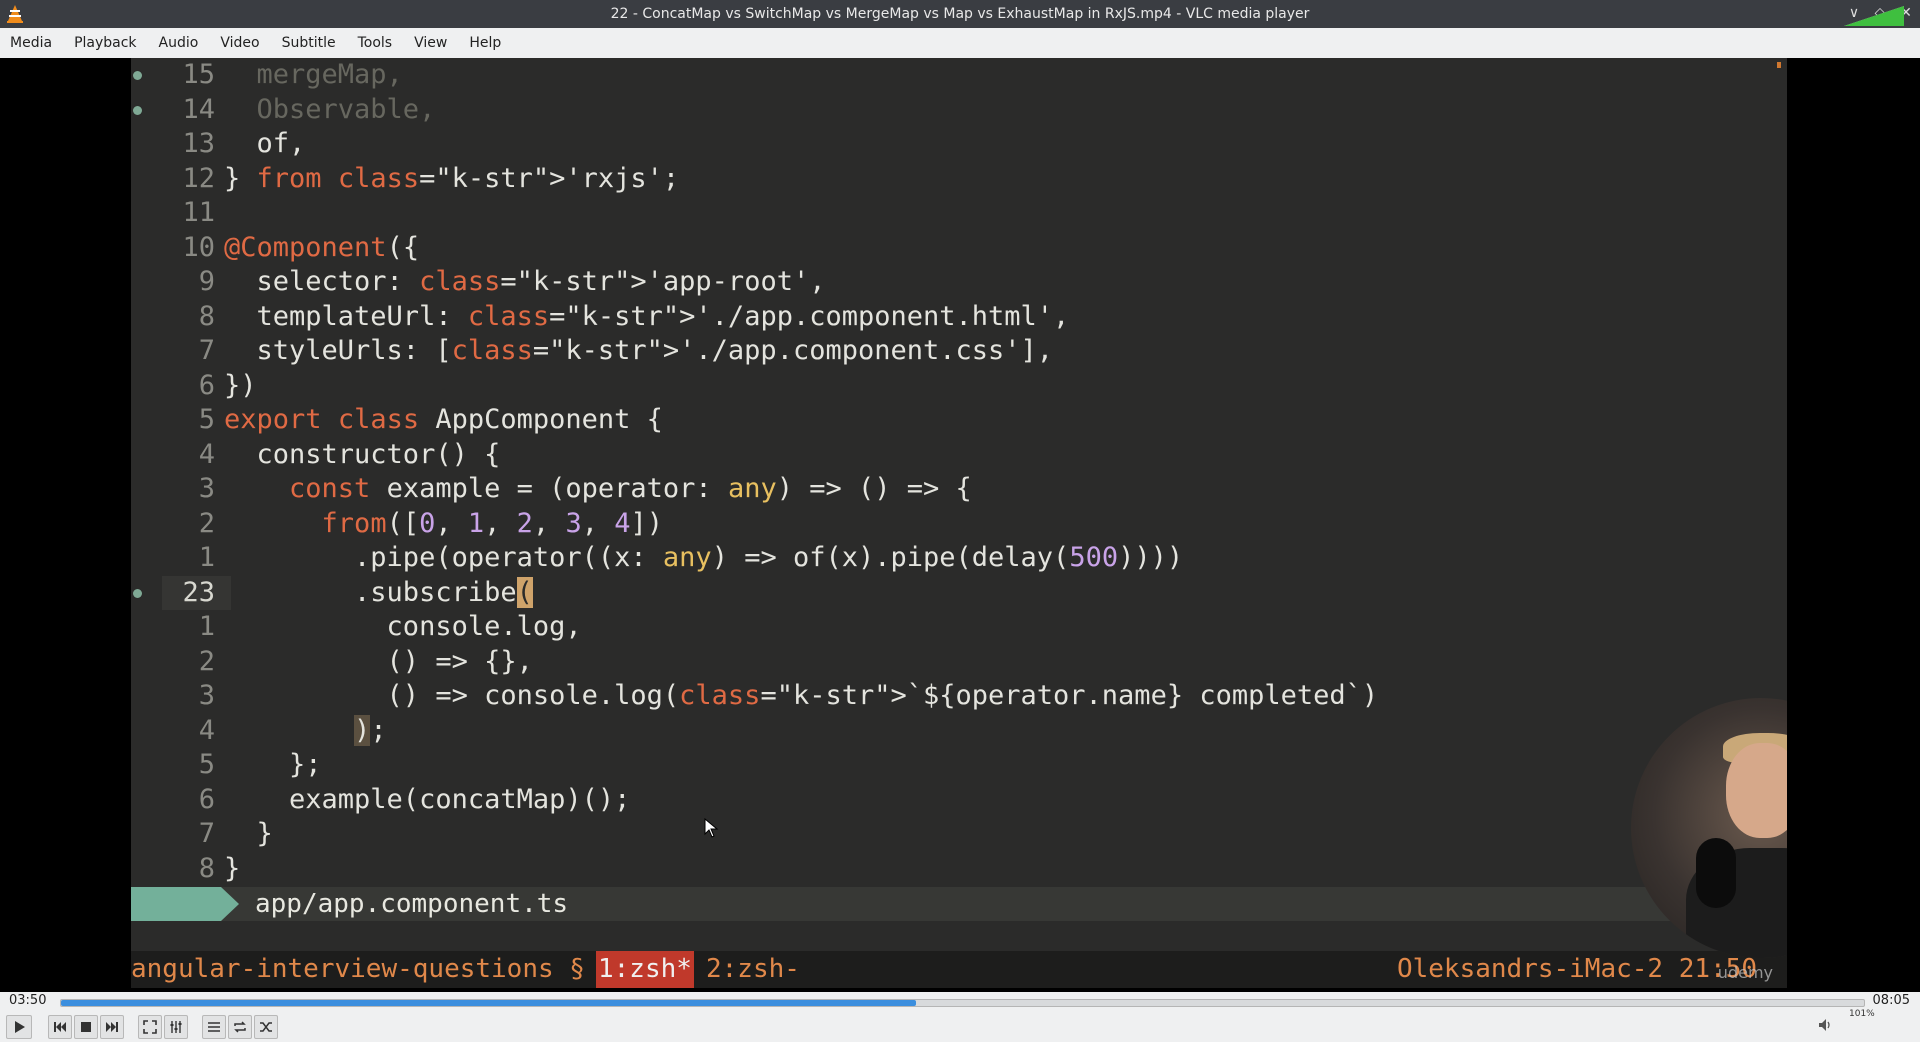  What do you see at coordinates (488, 1003) in the screenshot?
I see `seek-progress` at bounding box center [488, 1003].